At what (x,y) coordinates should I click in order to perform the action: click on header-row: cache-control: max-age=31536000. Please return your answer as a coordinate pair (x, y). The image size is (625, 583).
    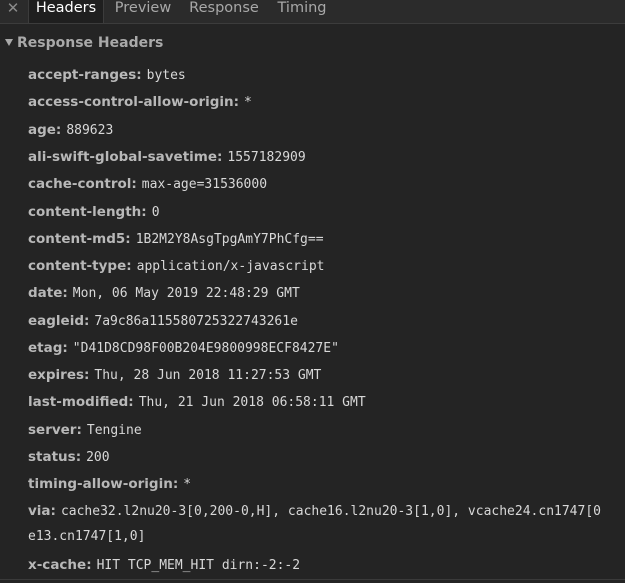
    Looking at the image, I should click on (147, 183).